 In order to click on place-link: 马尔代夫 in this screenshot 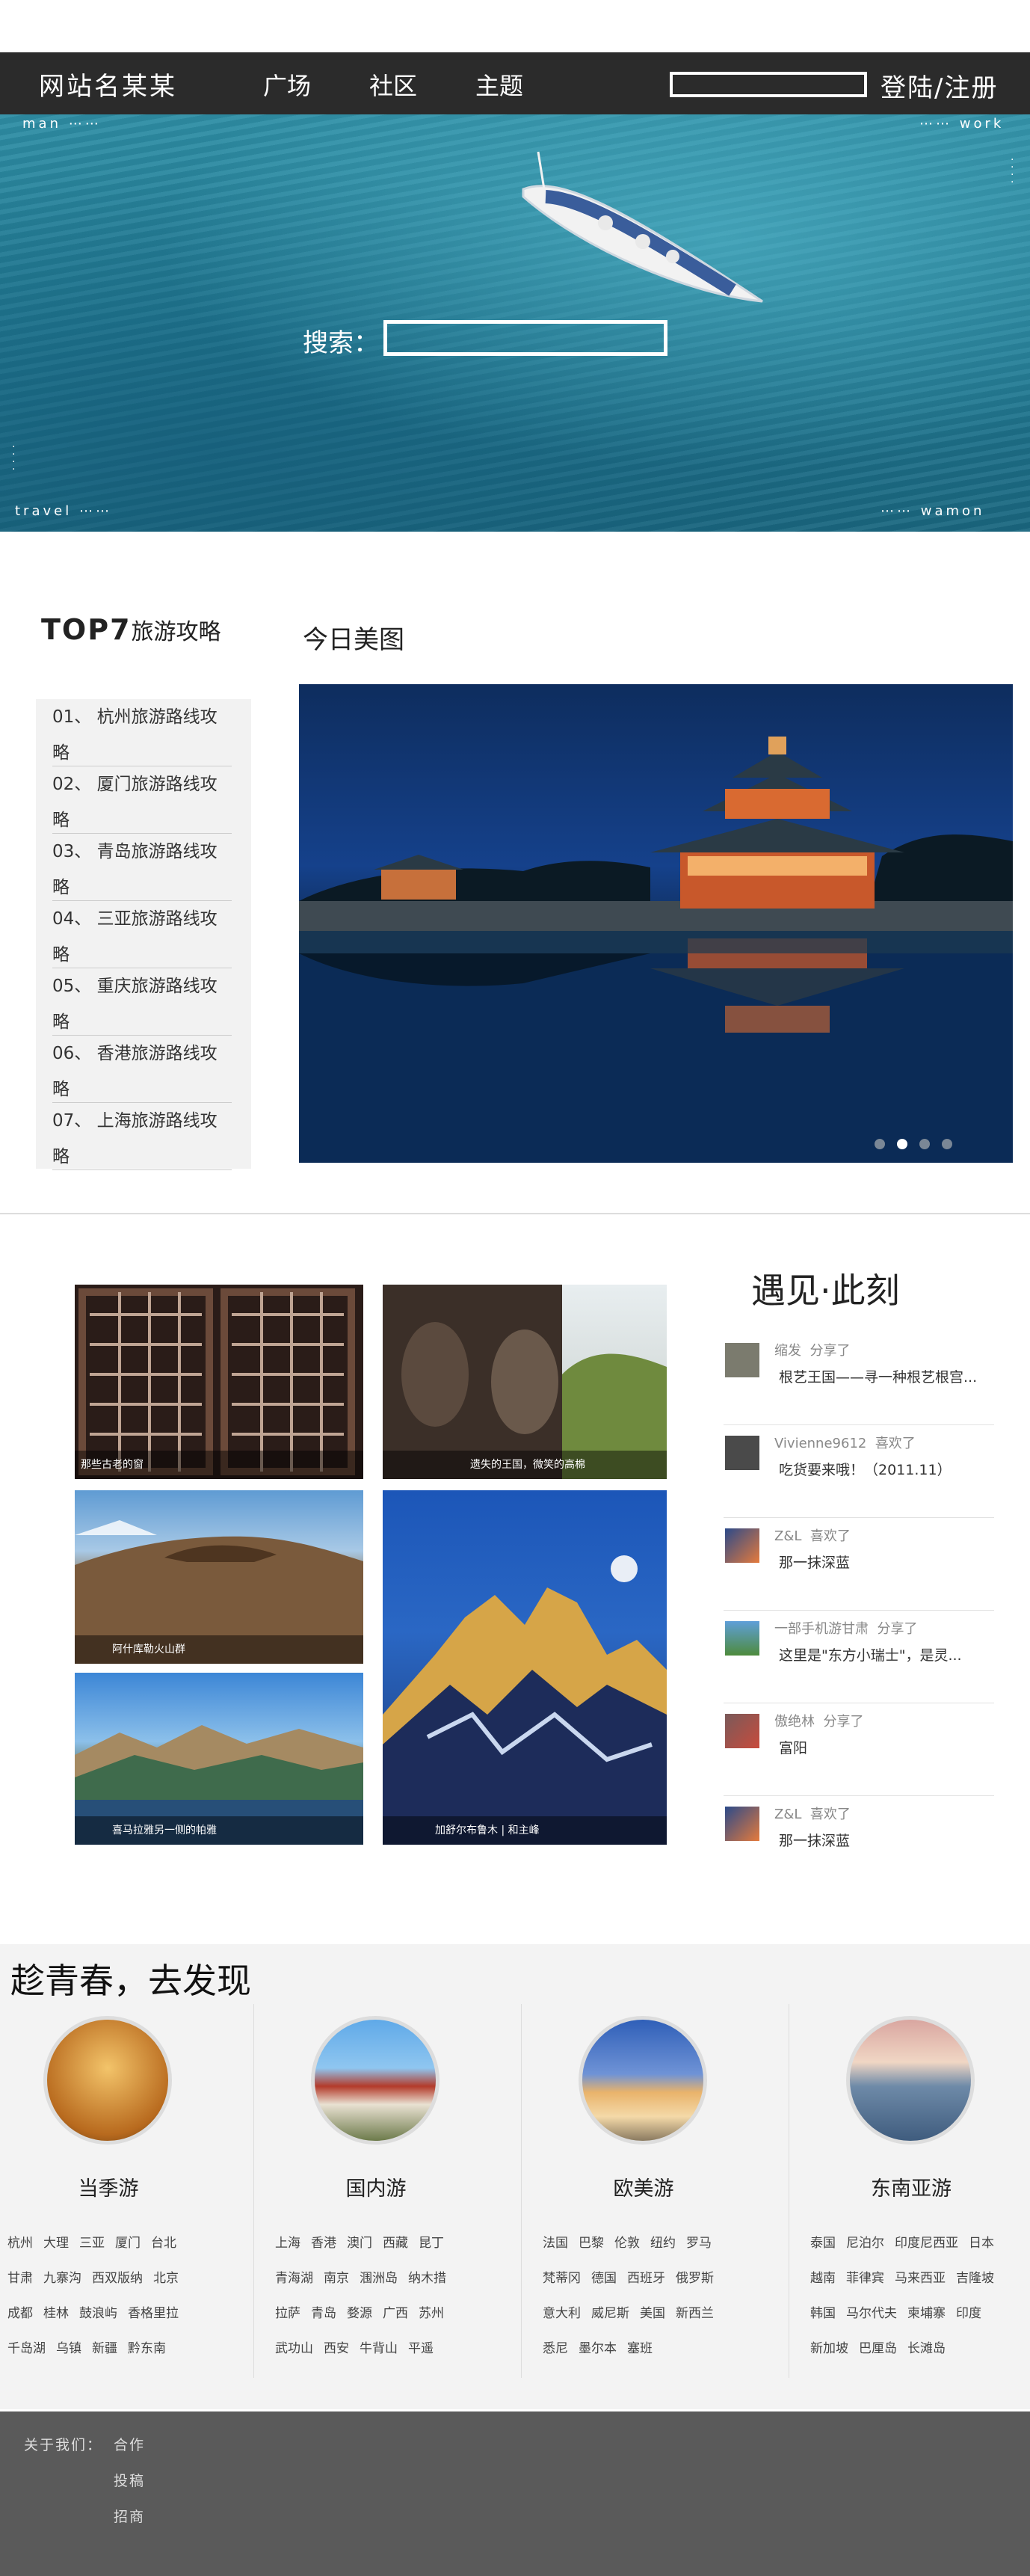, I will do `click(871, 2319)`.